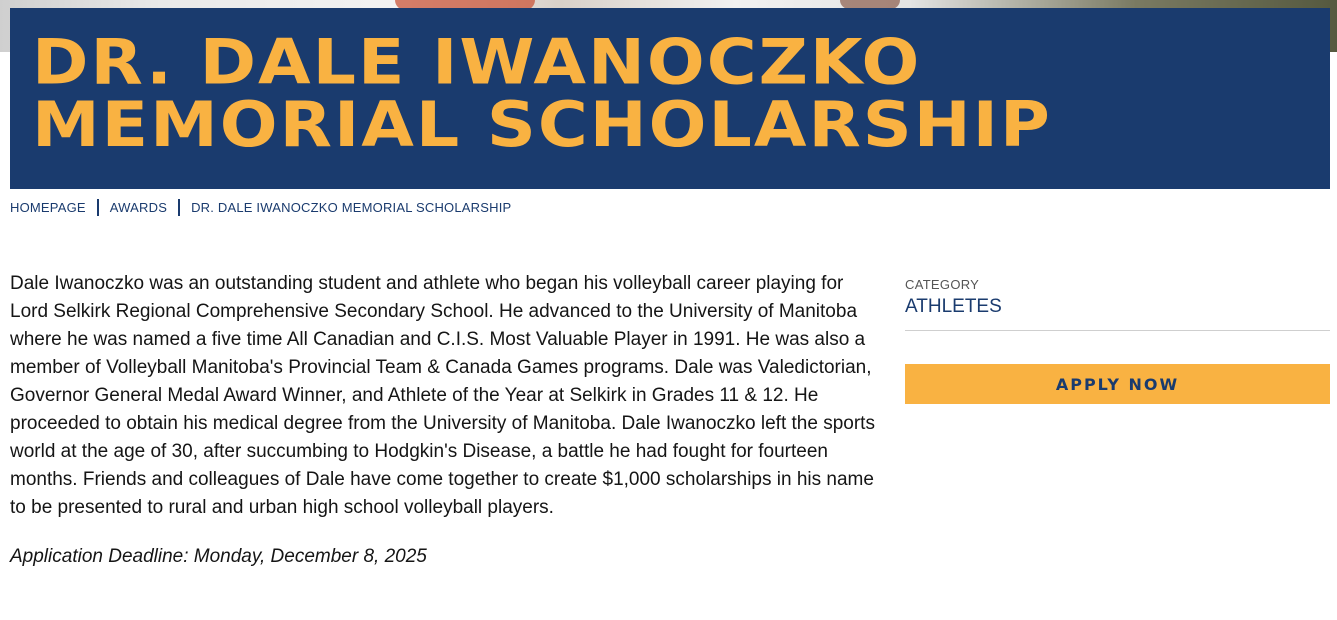 This screenshot has width=1337, height=620. What do you see at coordinates (1117, 313) in the screenshot?
I see `category-value: ATHLETES` at bounding box center [1117, 313].